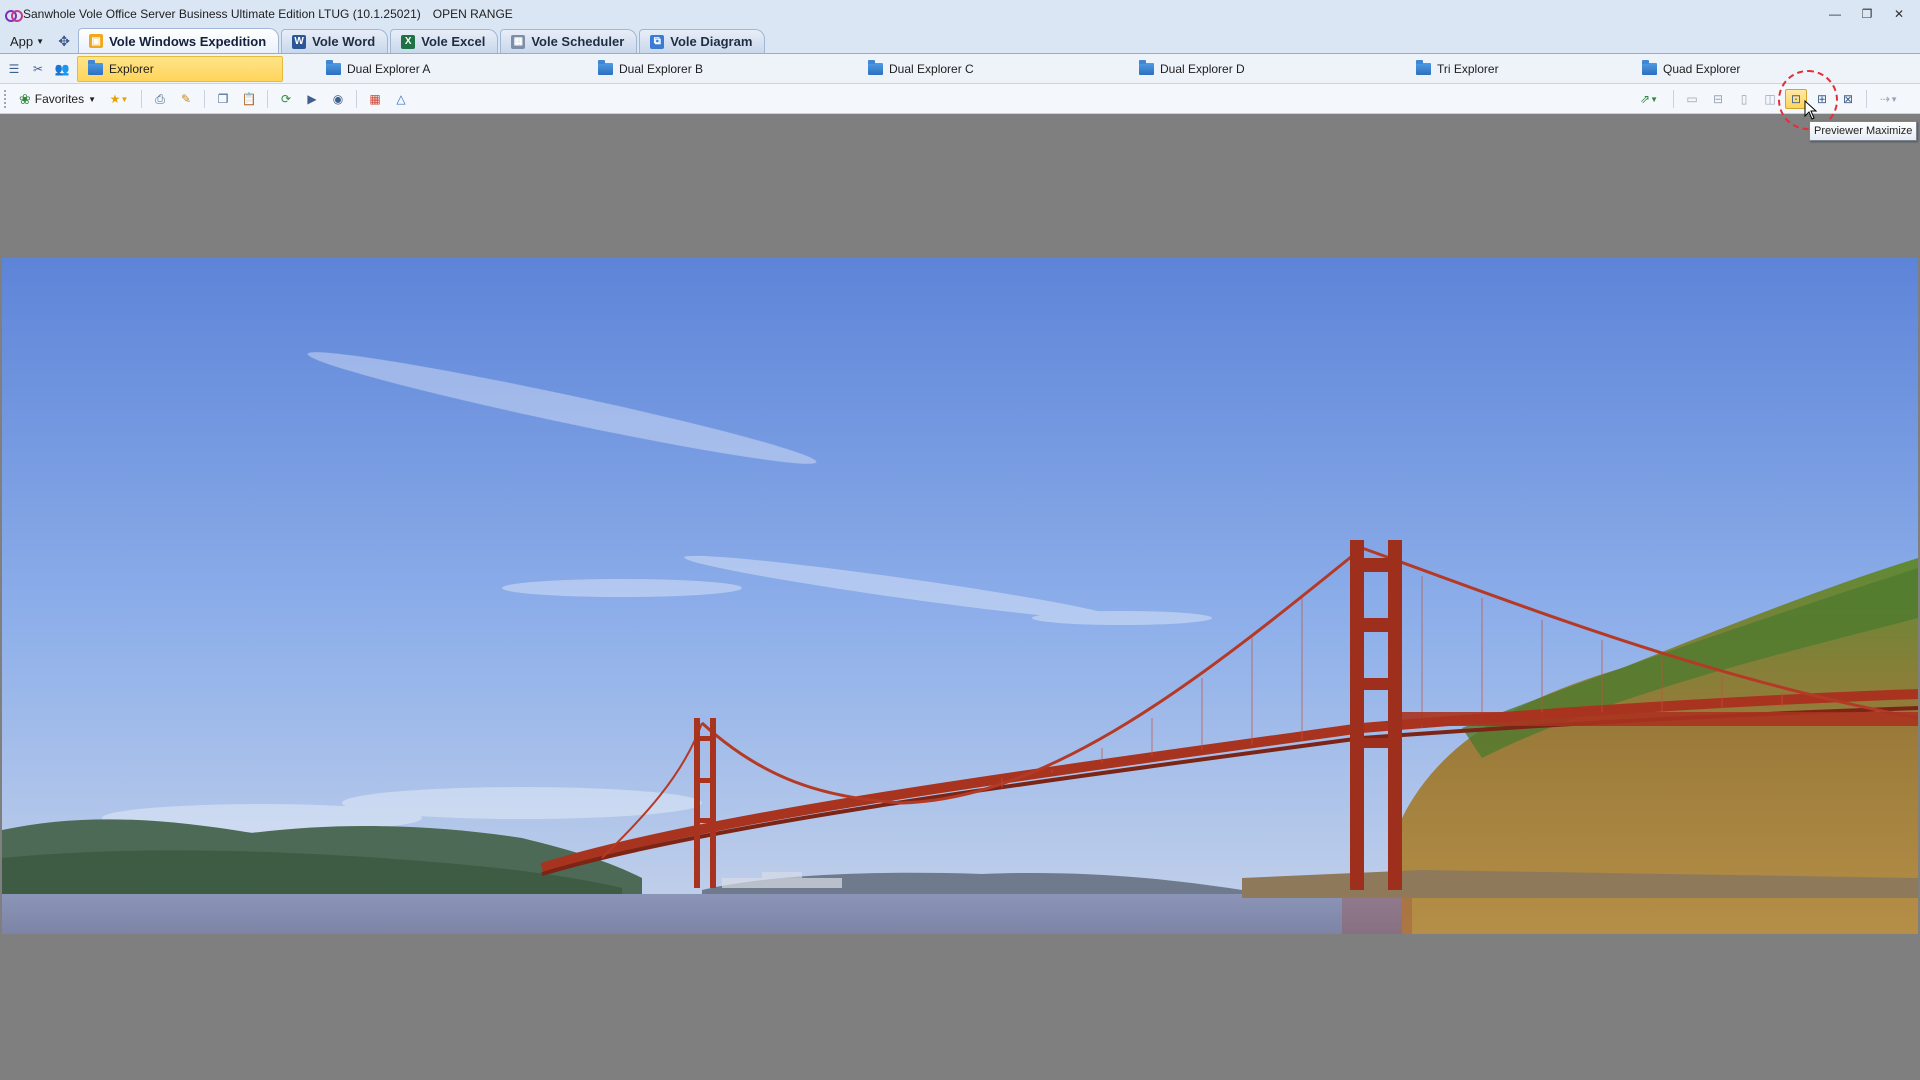 The height and width of the screenshot is (1080, 1920). What do you see at coordinates (186, 99) in the screenshot?
I see `clean-icon: ✎` at bounding box center [186, 99].